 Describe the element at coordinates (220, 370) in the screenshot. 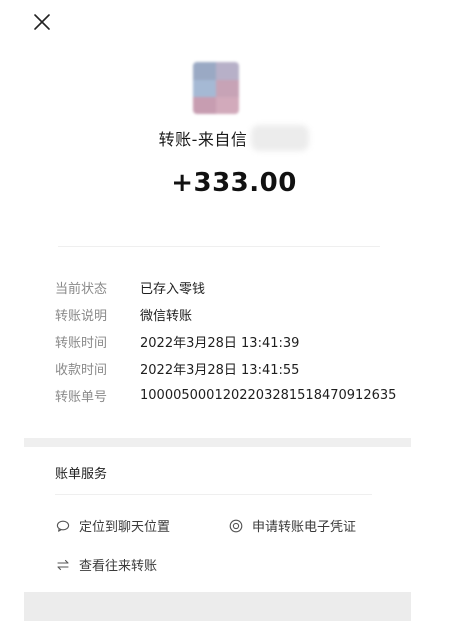

I see `detail-value: 2022年3月28日 13:41:55` at that location.